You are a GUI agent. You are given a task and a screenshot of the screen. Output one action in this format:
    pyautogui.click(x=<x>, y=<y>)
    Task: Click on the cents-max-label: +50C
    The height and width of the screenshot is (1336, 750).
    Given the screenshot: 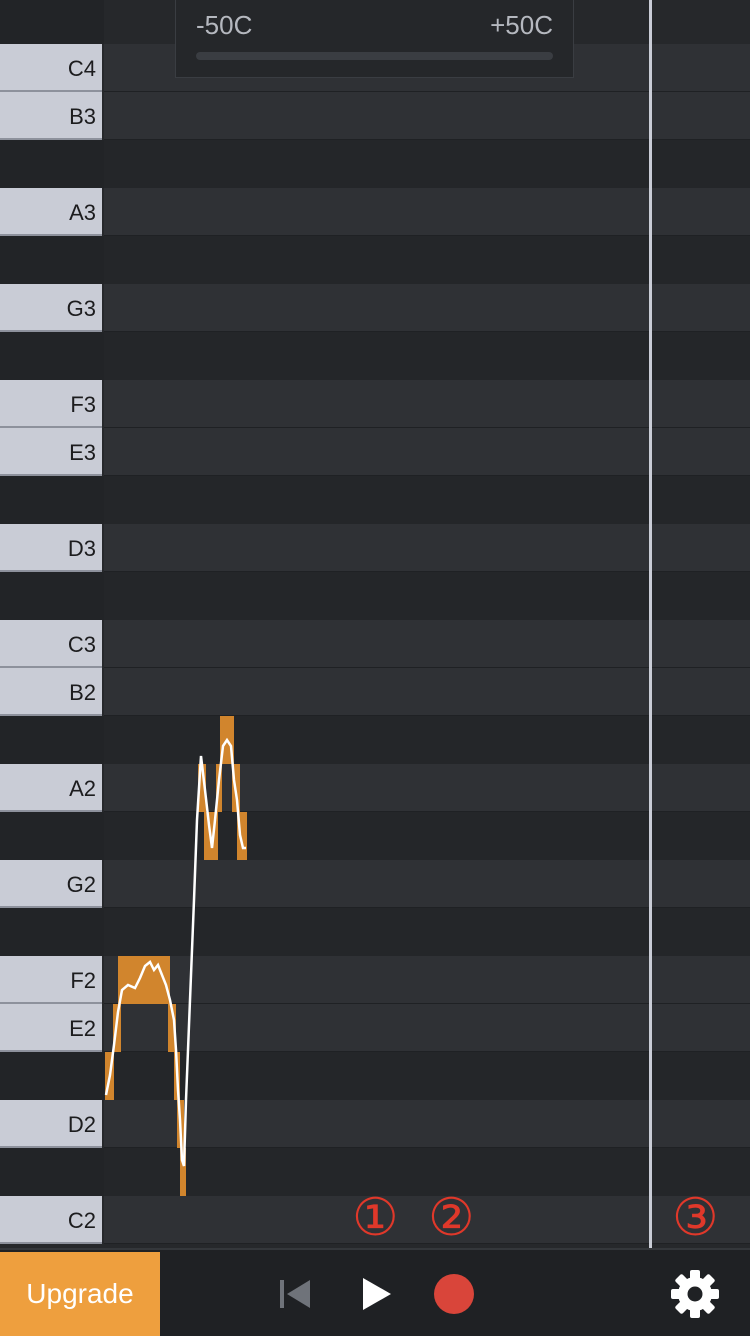 What is the action you would take?
    pyautogui.click(x=521, y=25)
    